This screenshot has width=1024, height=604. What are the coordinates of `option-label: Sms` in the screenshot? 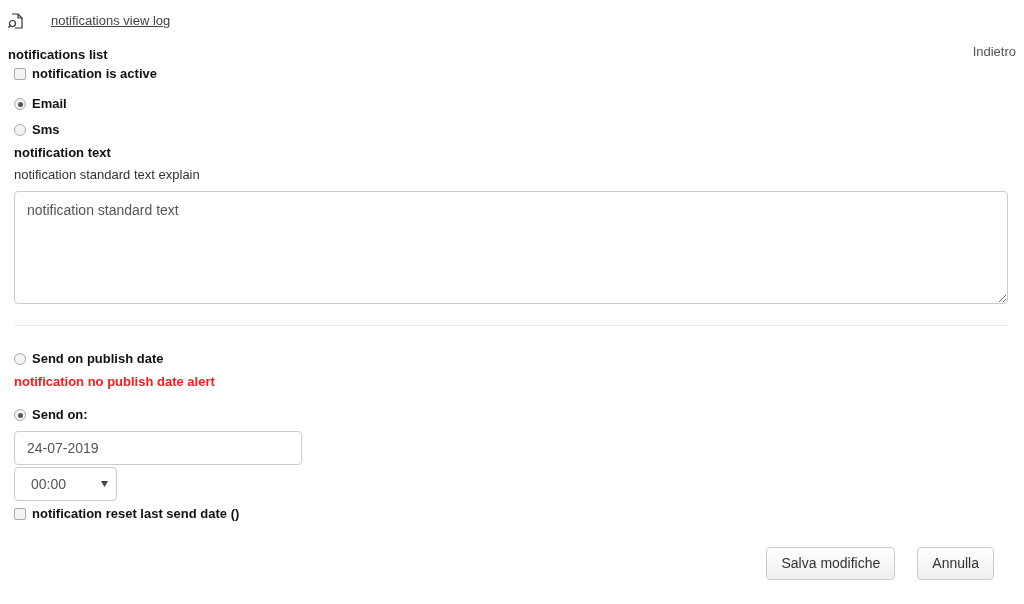 It's located at (46, 130).